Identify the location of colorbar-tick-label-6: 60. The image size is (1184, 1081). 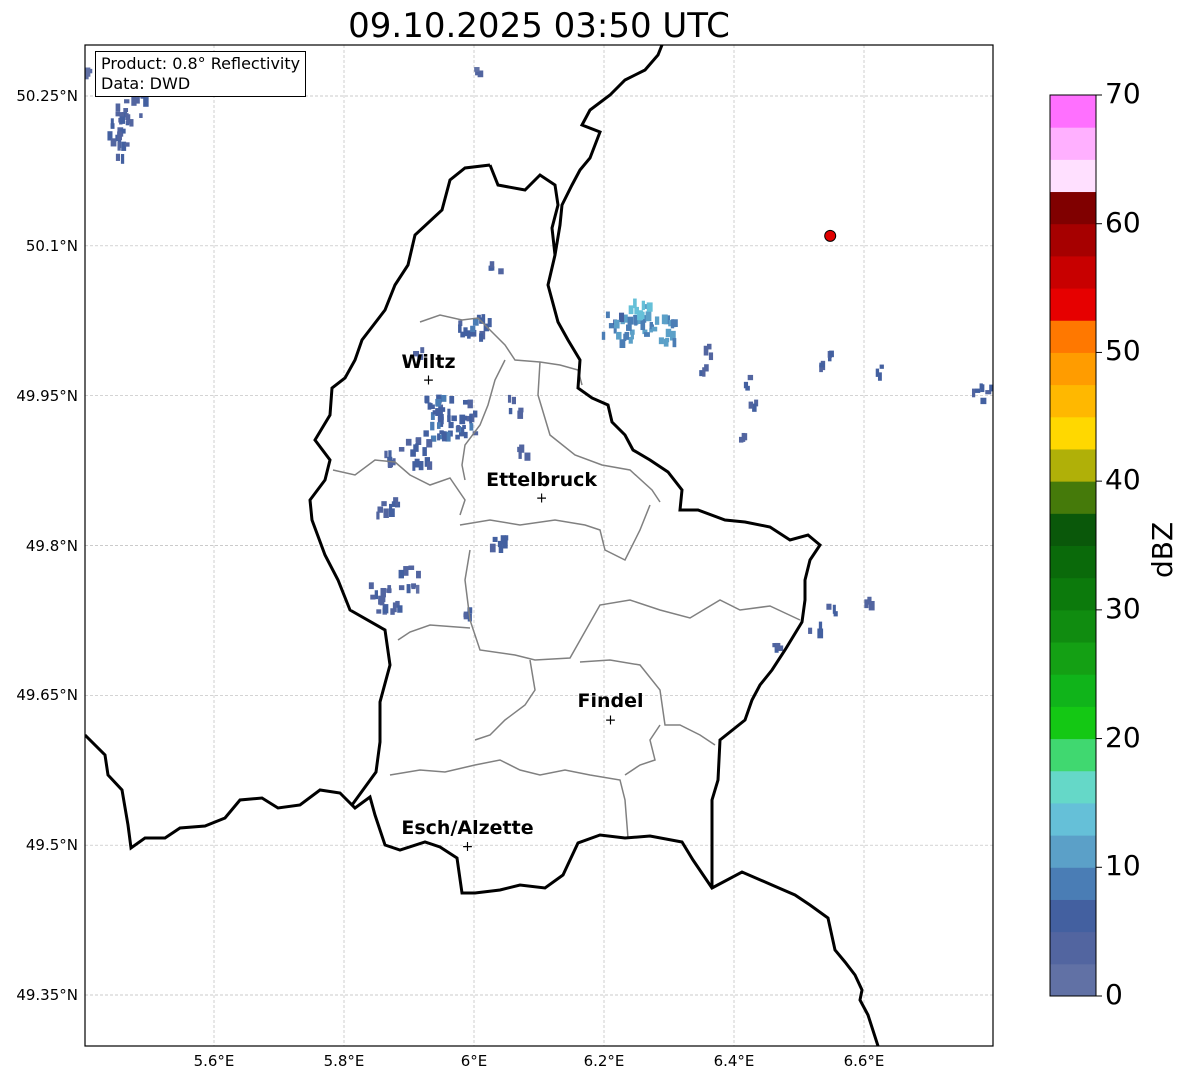
(1123, 222).